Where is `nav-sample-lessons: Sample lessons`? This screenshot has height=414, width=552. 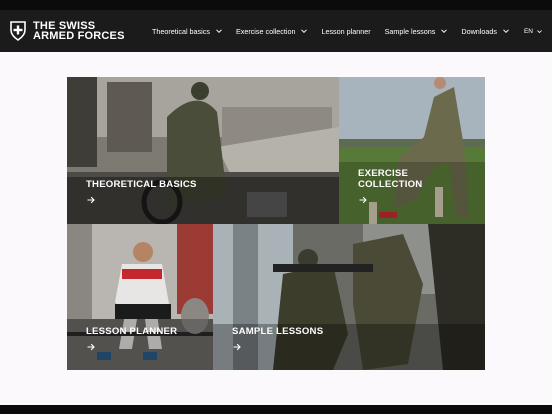 nav-sample-lessons: Sample lessons is located at coordinates (416, 31).